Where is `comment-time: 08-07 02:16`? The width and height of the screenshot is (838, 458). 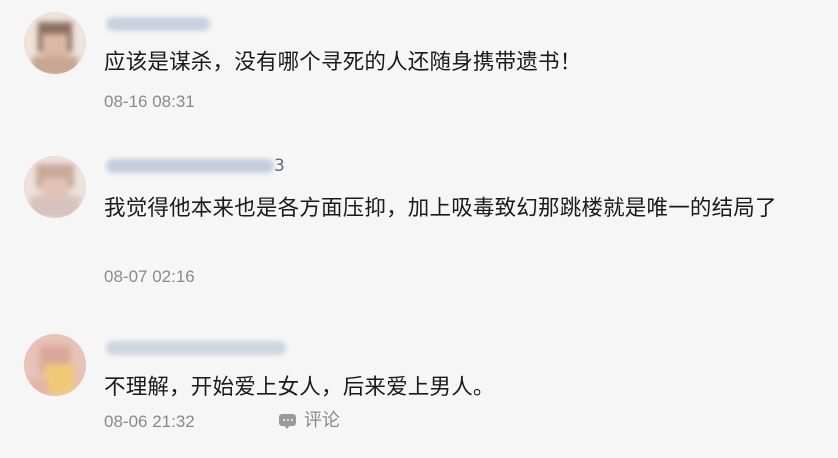
comment-time: 08-07 02:16 is located at coordinates (149, 276).